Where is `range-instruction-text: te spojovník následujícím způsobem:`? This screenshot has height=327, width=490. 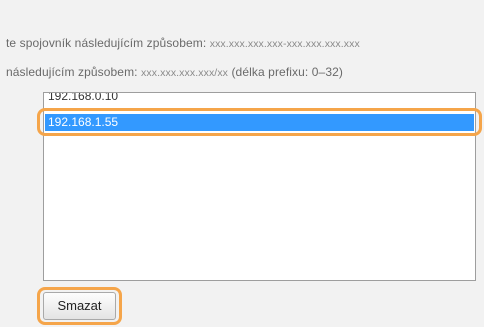 range-instruction-text: te spojovník následujícím způsobem: is located at coordinates (108, 43).